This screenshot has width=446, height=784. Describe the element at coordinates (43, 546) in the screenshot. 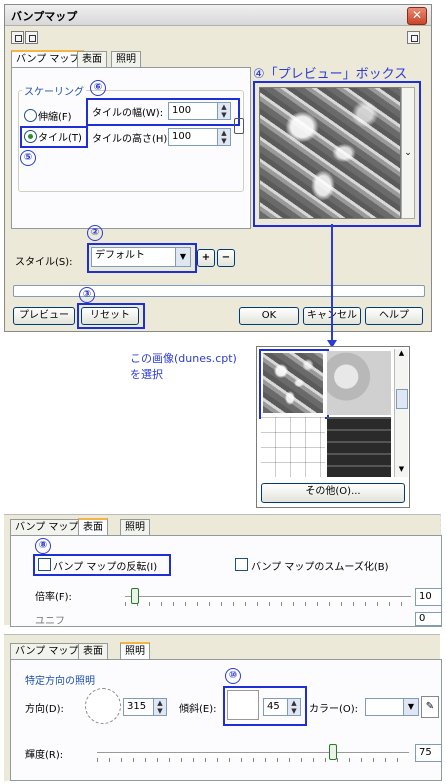

I see `callout-8: ⑧` at that location.